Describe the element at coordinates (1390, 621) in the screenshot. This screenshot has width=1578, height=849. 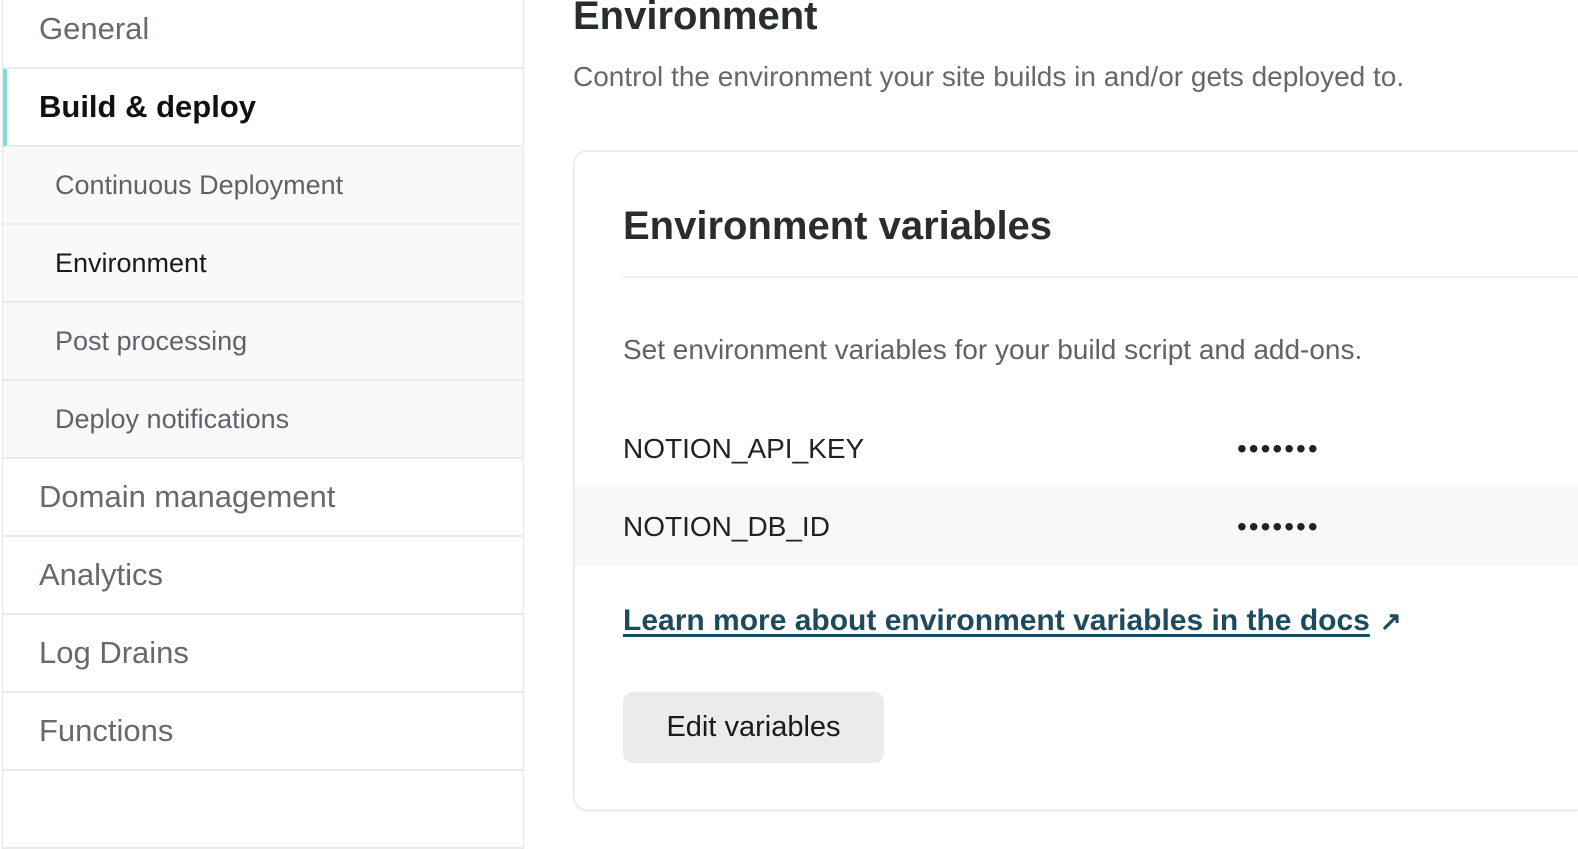
I see `external-arrow-icon: ↗` at that location.